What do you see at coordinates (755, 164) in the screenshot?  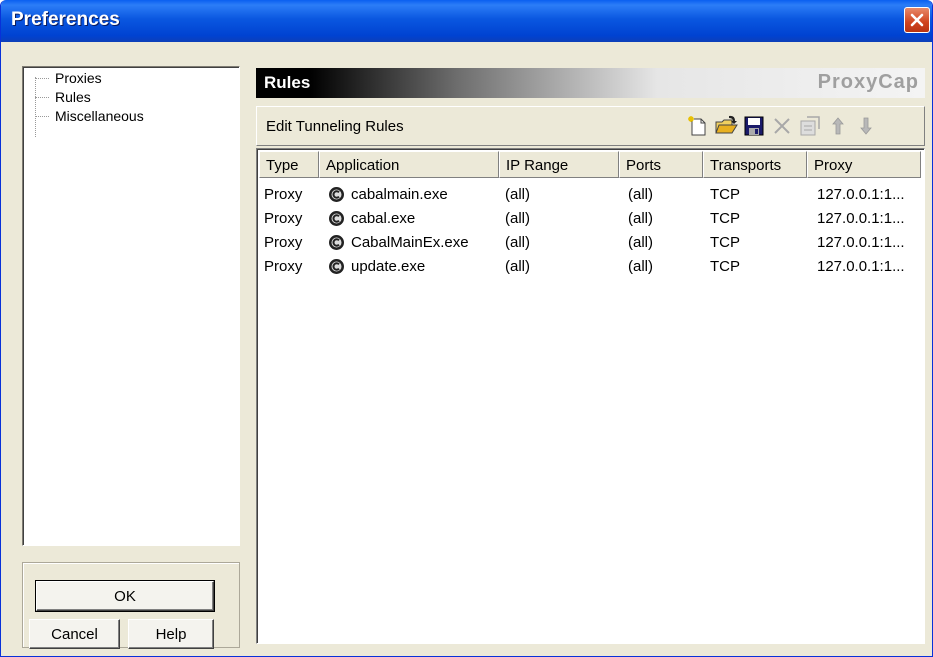 I see `column-header-transports: Transports` at bounding box center [755, 164].